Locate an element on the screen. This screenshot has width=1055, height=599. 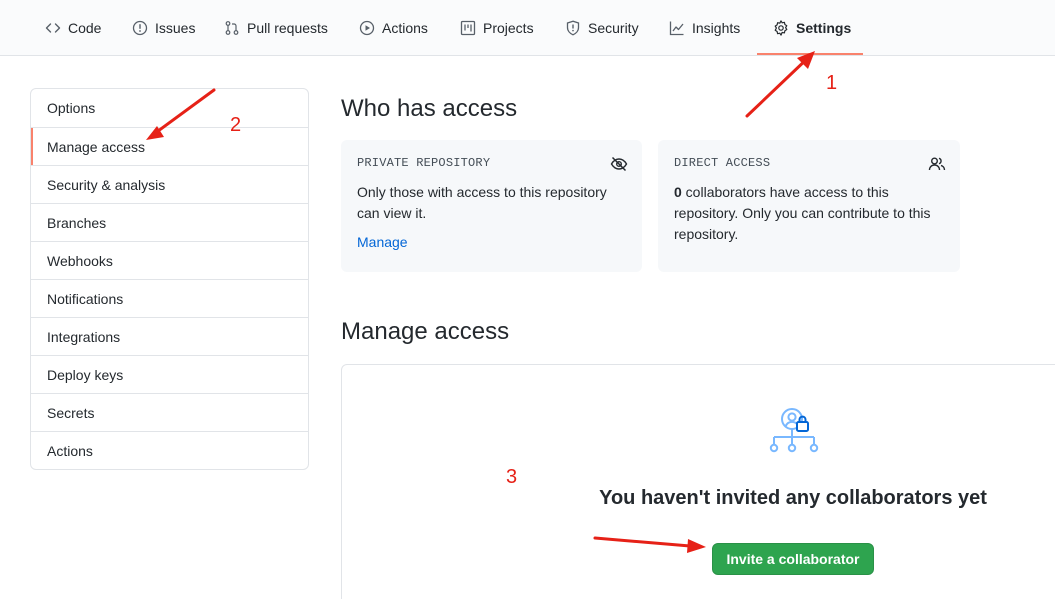
sidebar-item-secrets: Secrets is located at coordinates (169, 412).